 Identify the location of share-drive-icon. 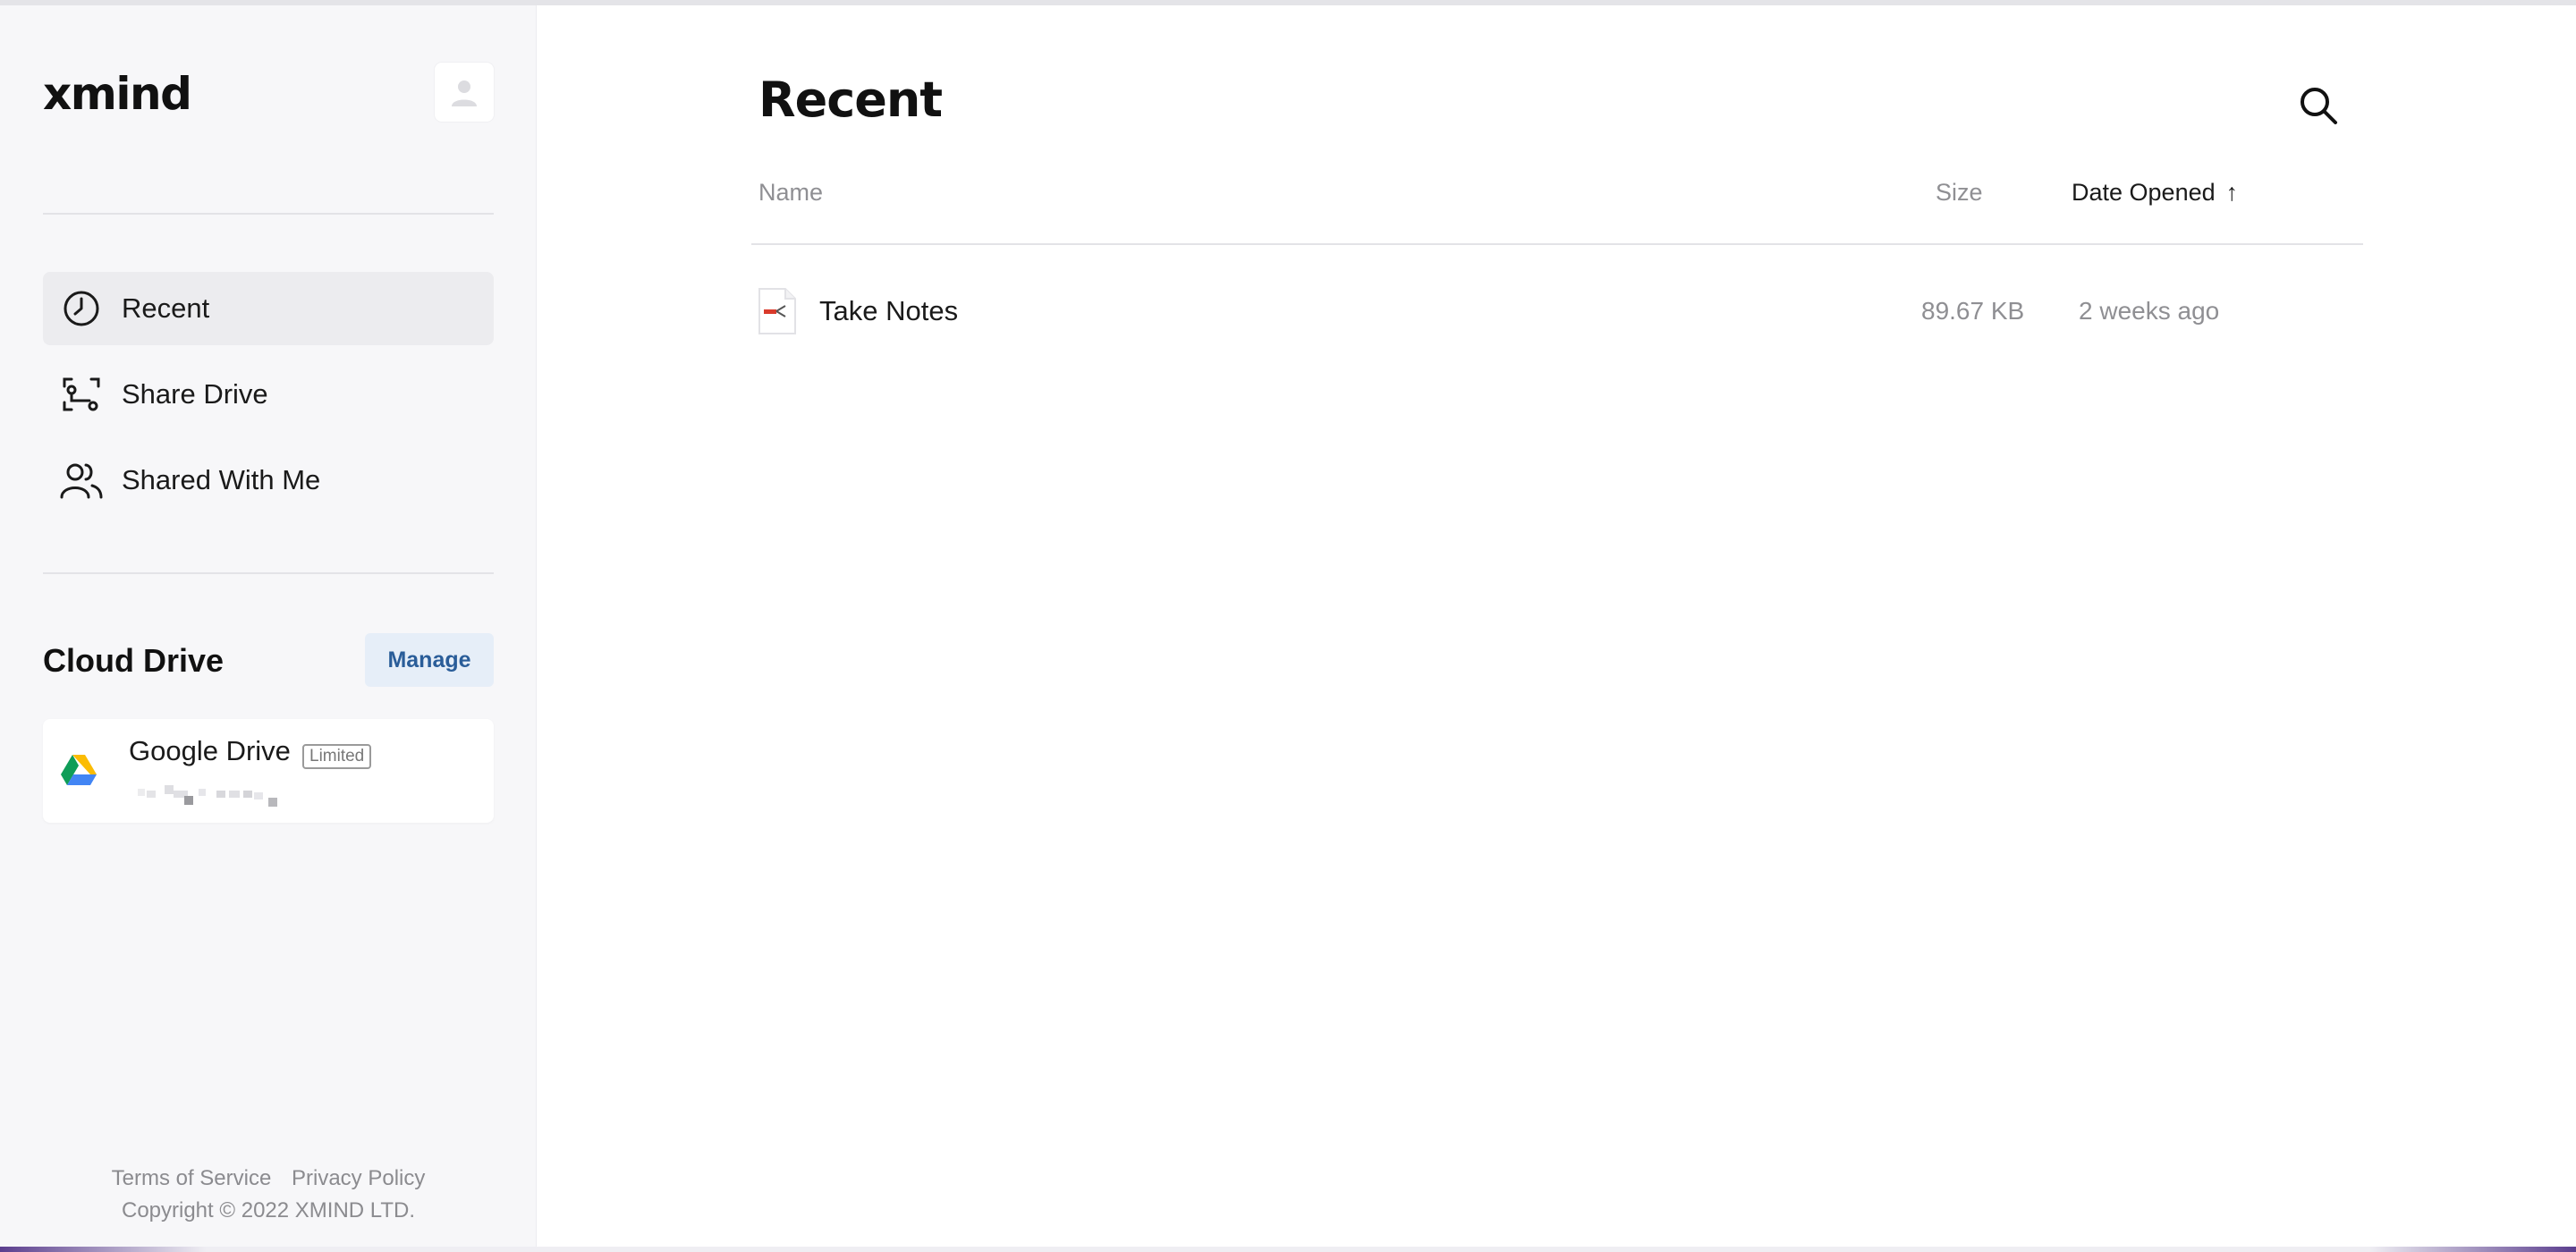
(81, 394).